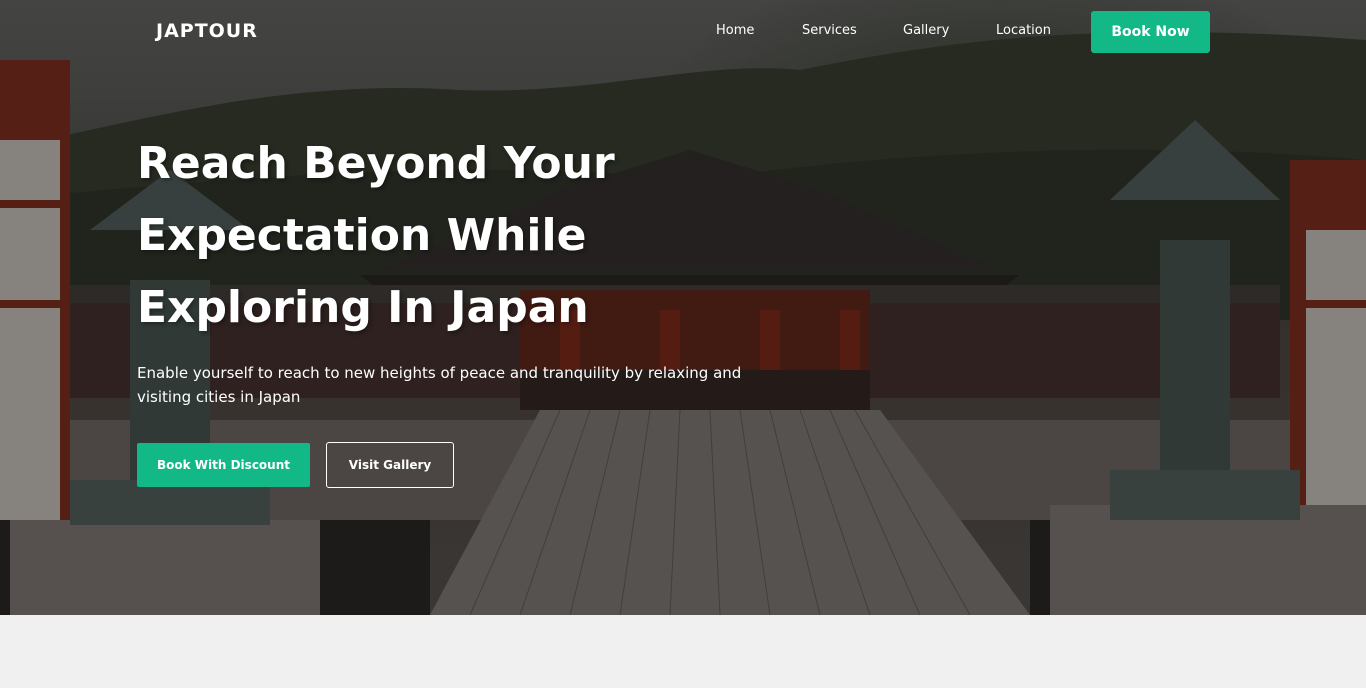 This screenshot has width=1366, height=688. What do you see at coordinates (207, 31) in the screenshot?
I see `brand-logo: JAPTOUR` at bounding box center [207, 31].